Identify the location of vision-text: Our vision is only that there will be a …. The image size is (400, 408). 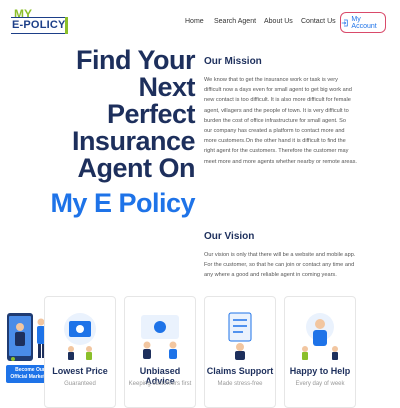
(281, 265).